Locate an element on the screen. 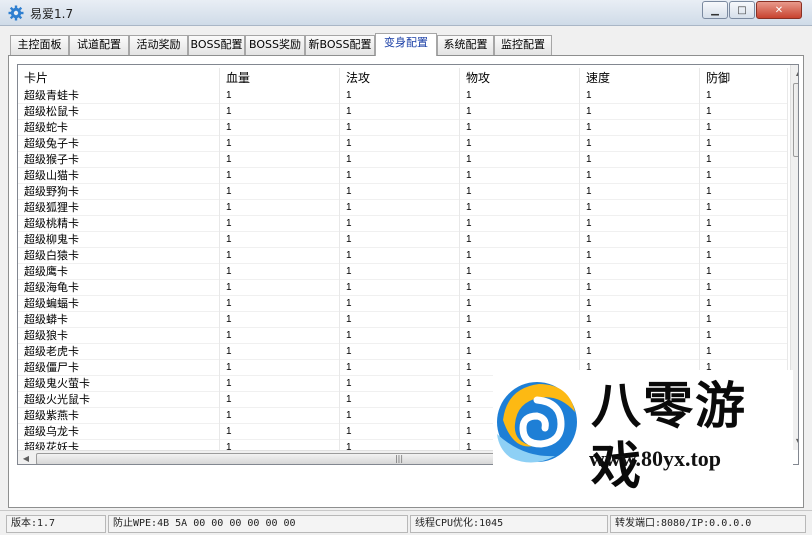 The width and height of the screenshot is (812, 535). tab-new-boss-config: 新BOSS配置 is located at coordinates (340, 45).